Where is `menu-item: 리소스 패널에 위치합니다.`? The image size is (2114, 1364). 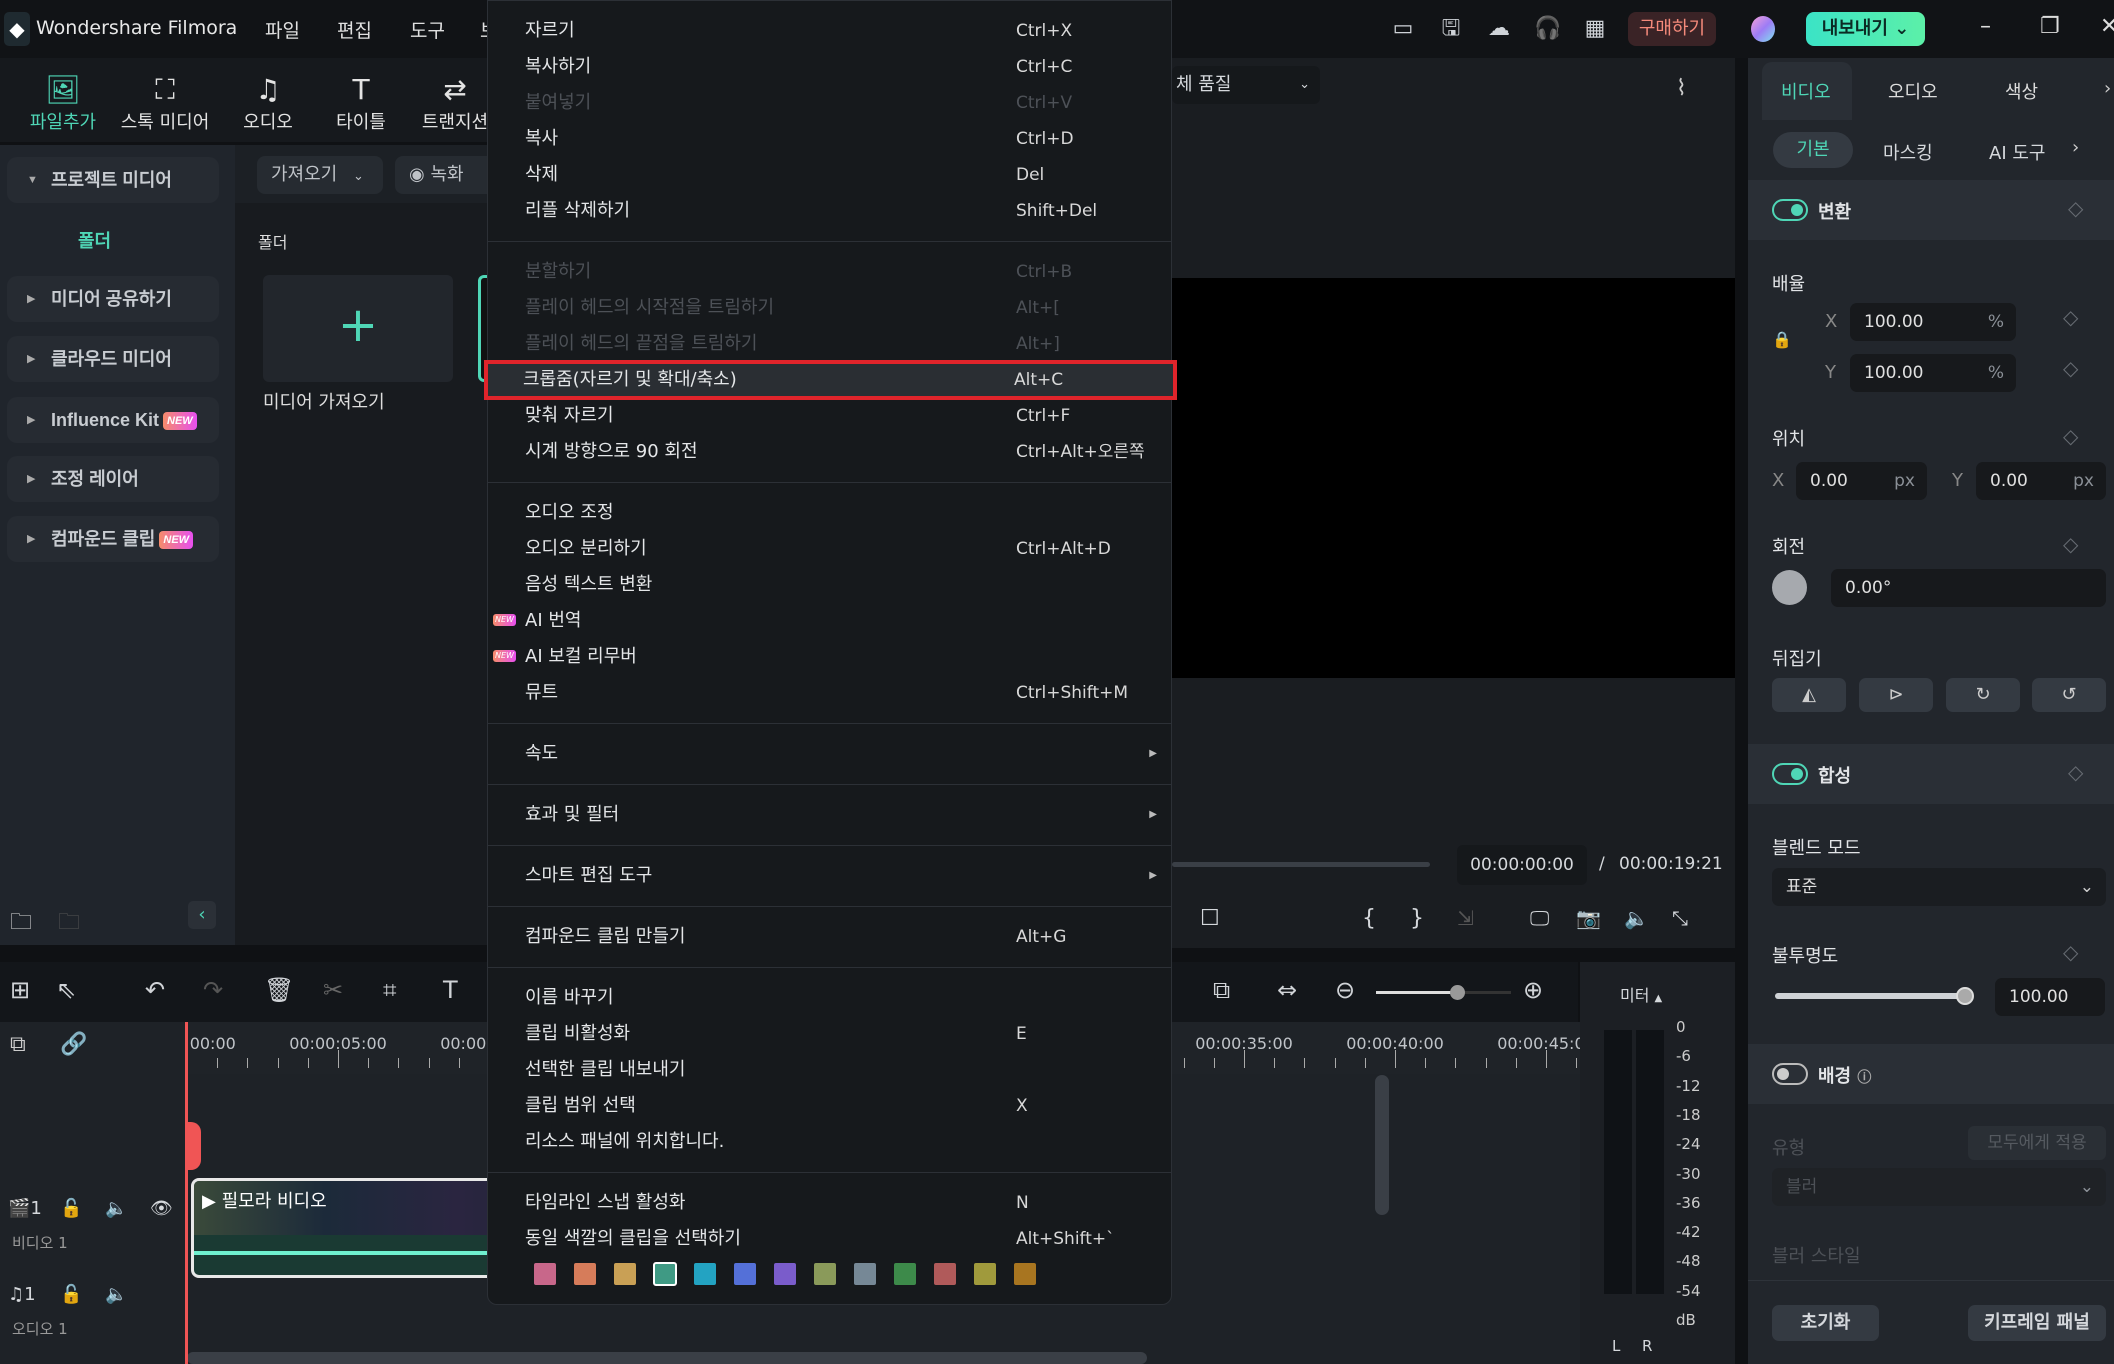 menu-item: 리소스 패널에 위치합니다. is located at coordinates (829, 1142).